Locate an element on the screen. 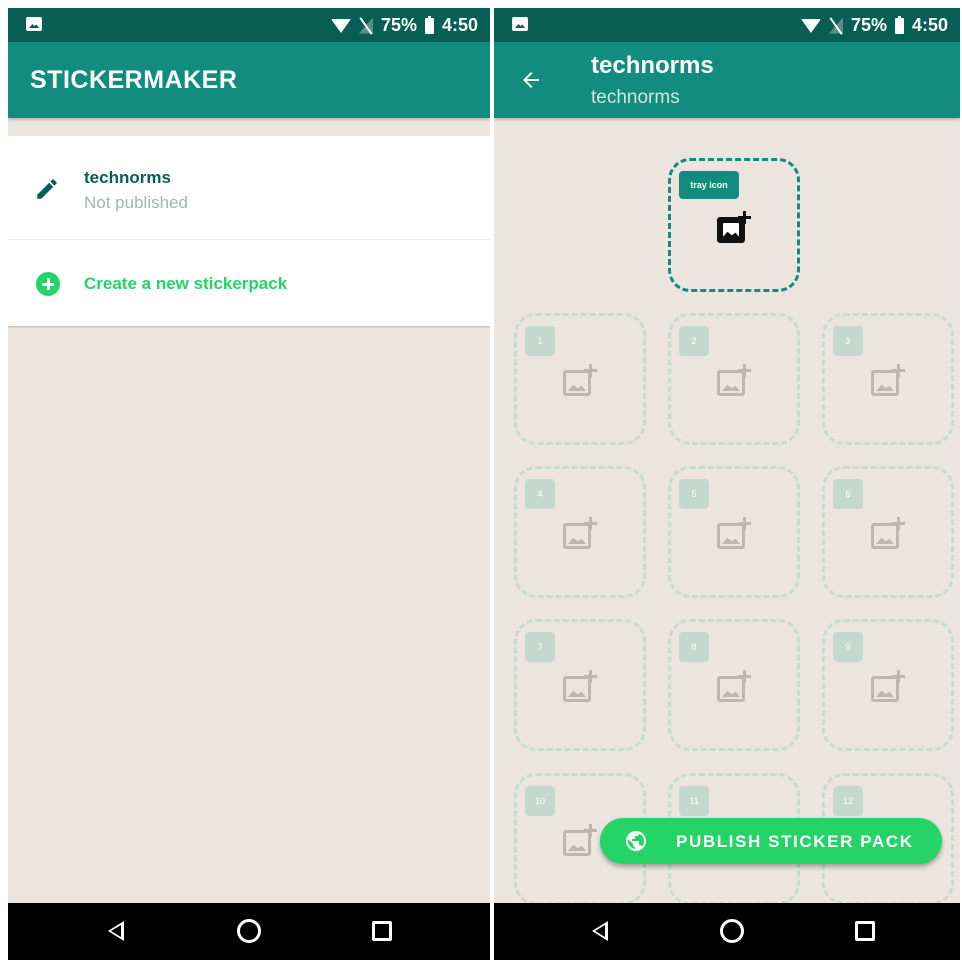 The height and width of the screenshot is (962, 962). pack-subtitle: technorms is located at coordinates (635, 97).